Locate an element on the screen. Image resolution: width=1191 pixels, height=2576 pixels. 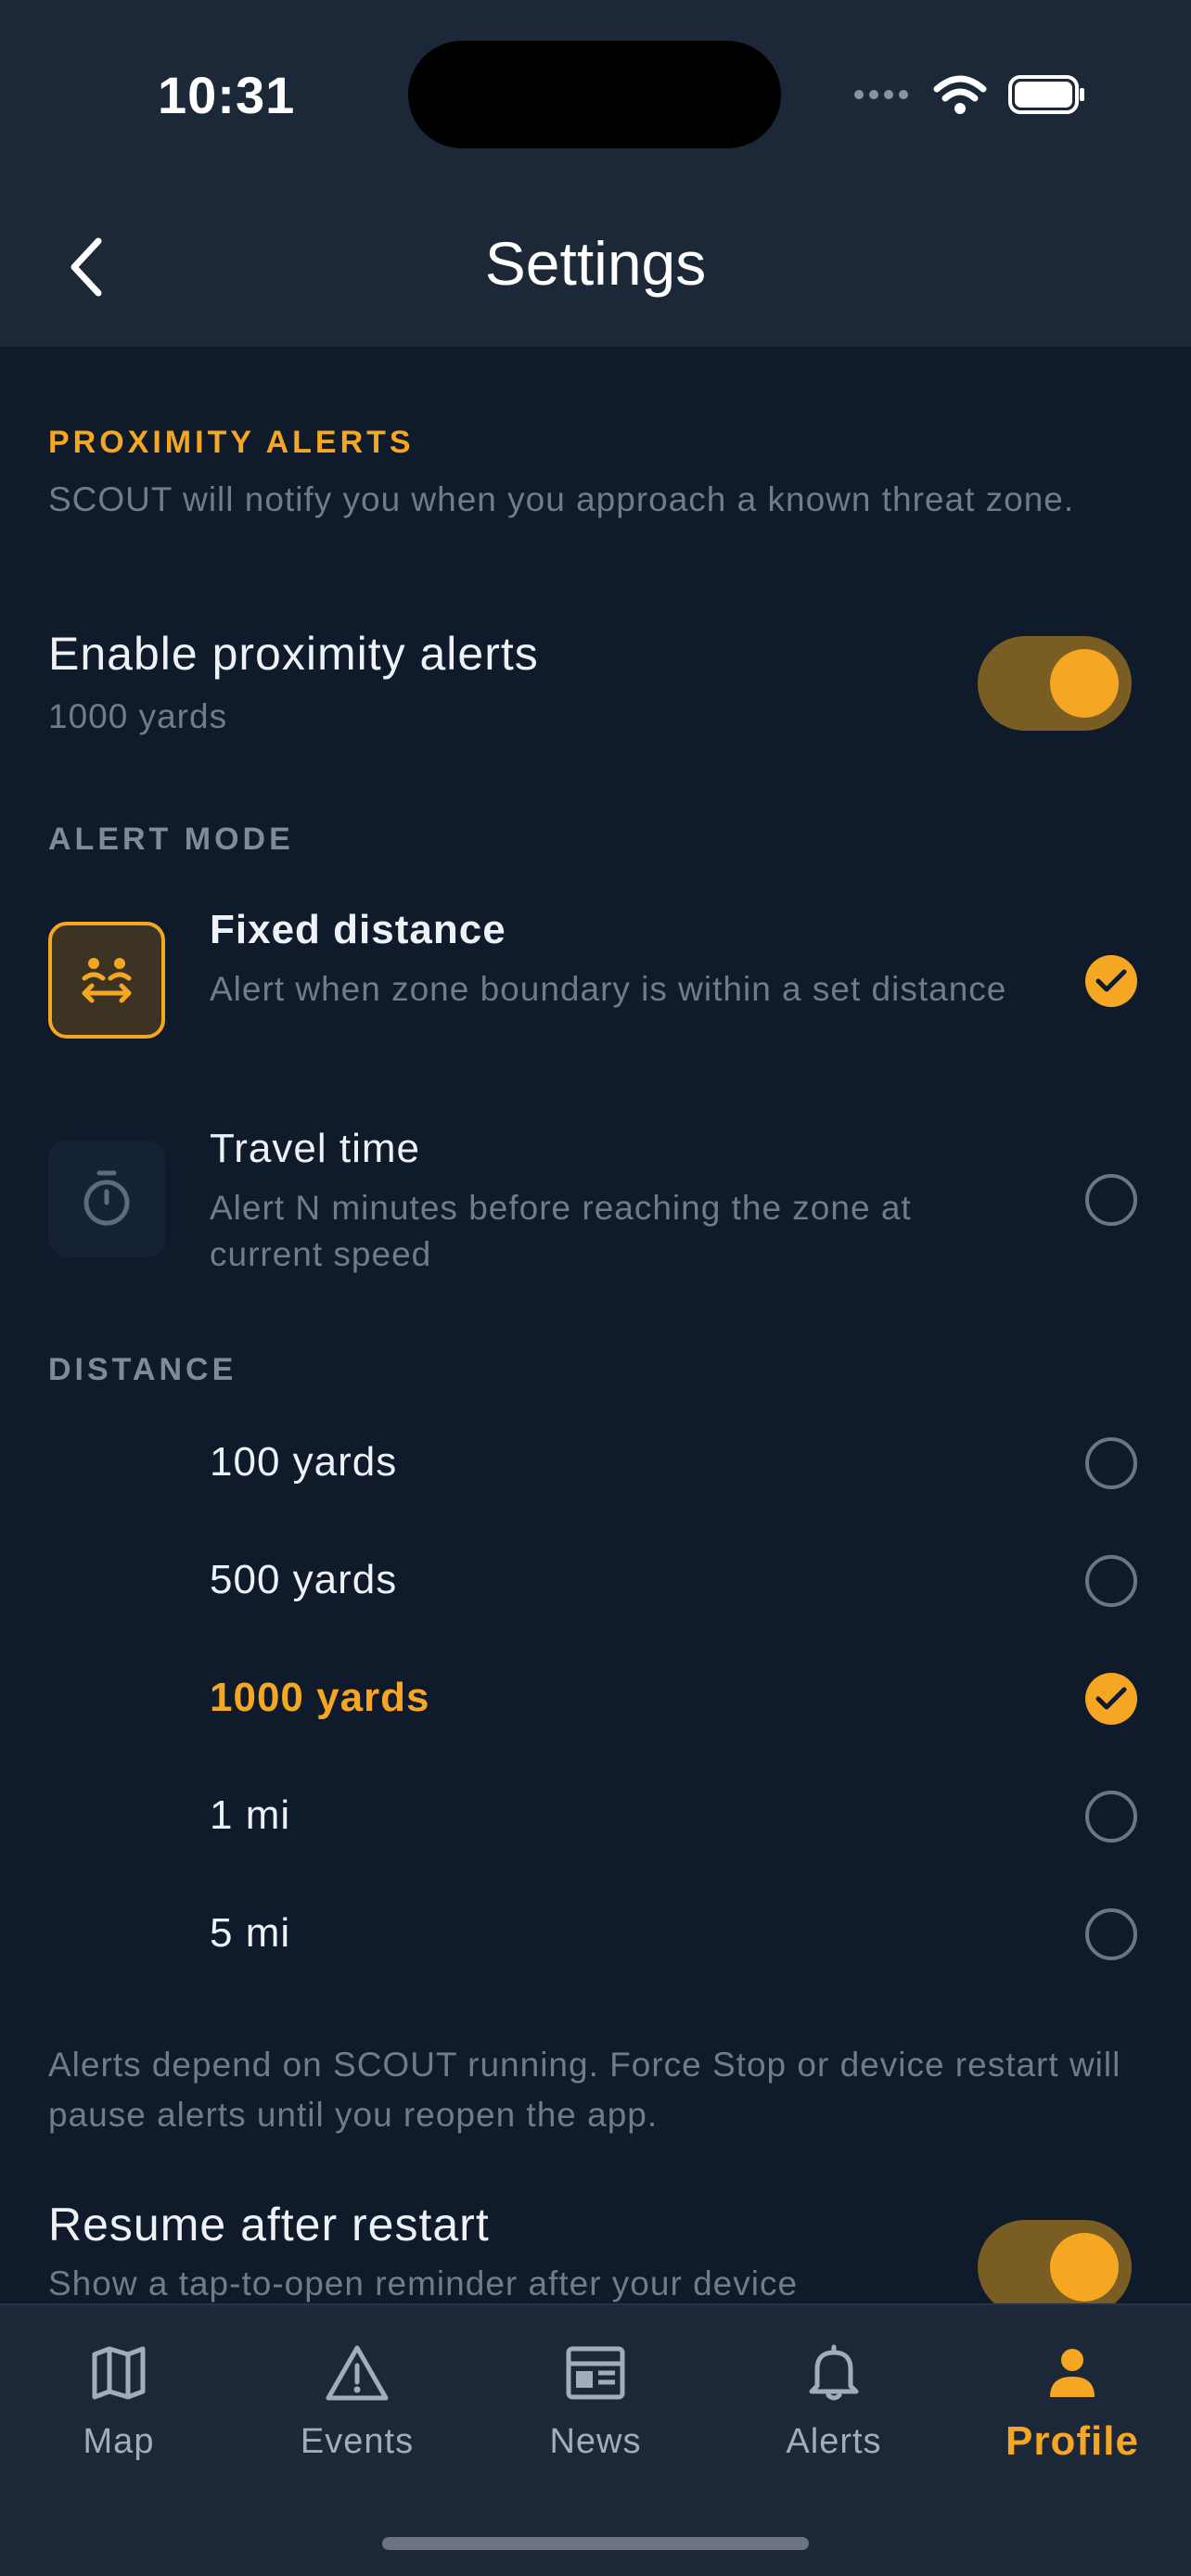
tab-label: News is located at coordinates (595, 2441).